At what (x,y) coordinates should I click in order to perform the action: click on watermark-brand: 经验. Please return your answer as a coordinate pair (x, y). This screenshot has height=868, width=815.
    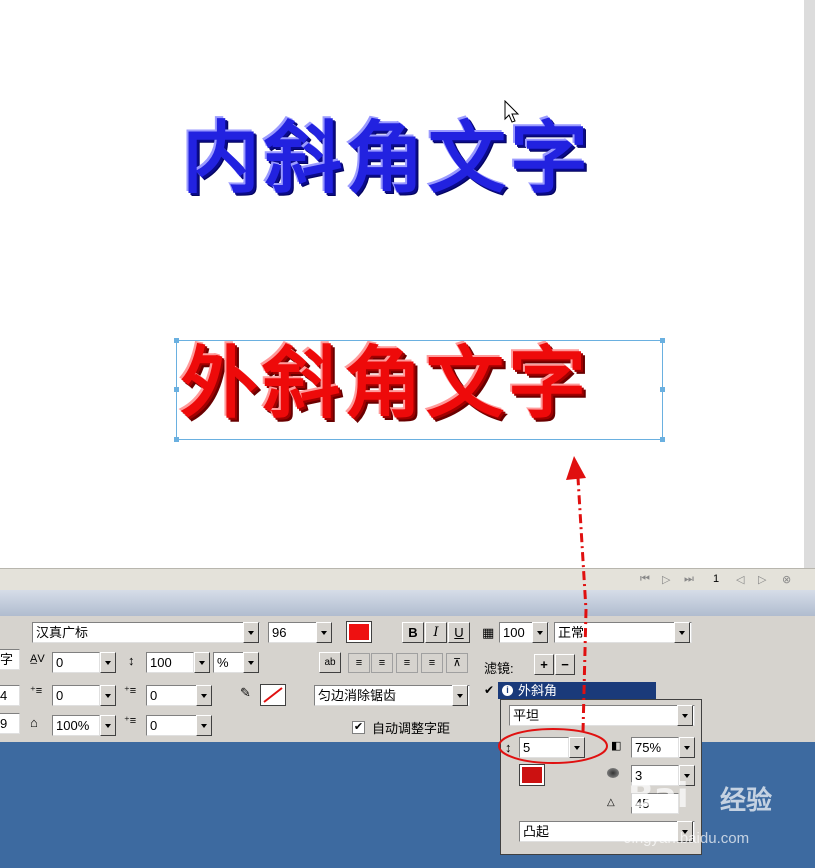
    Looking at the image, I should click on (746, 800).